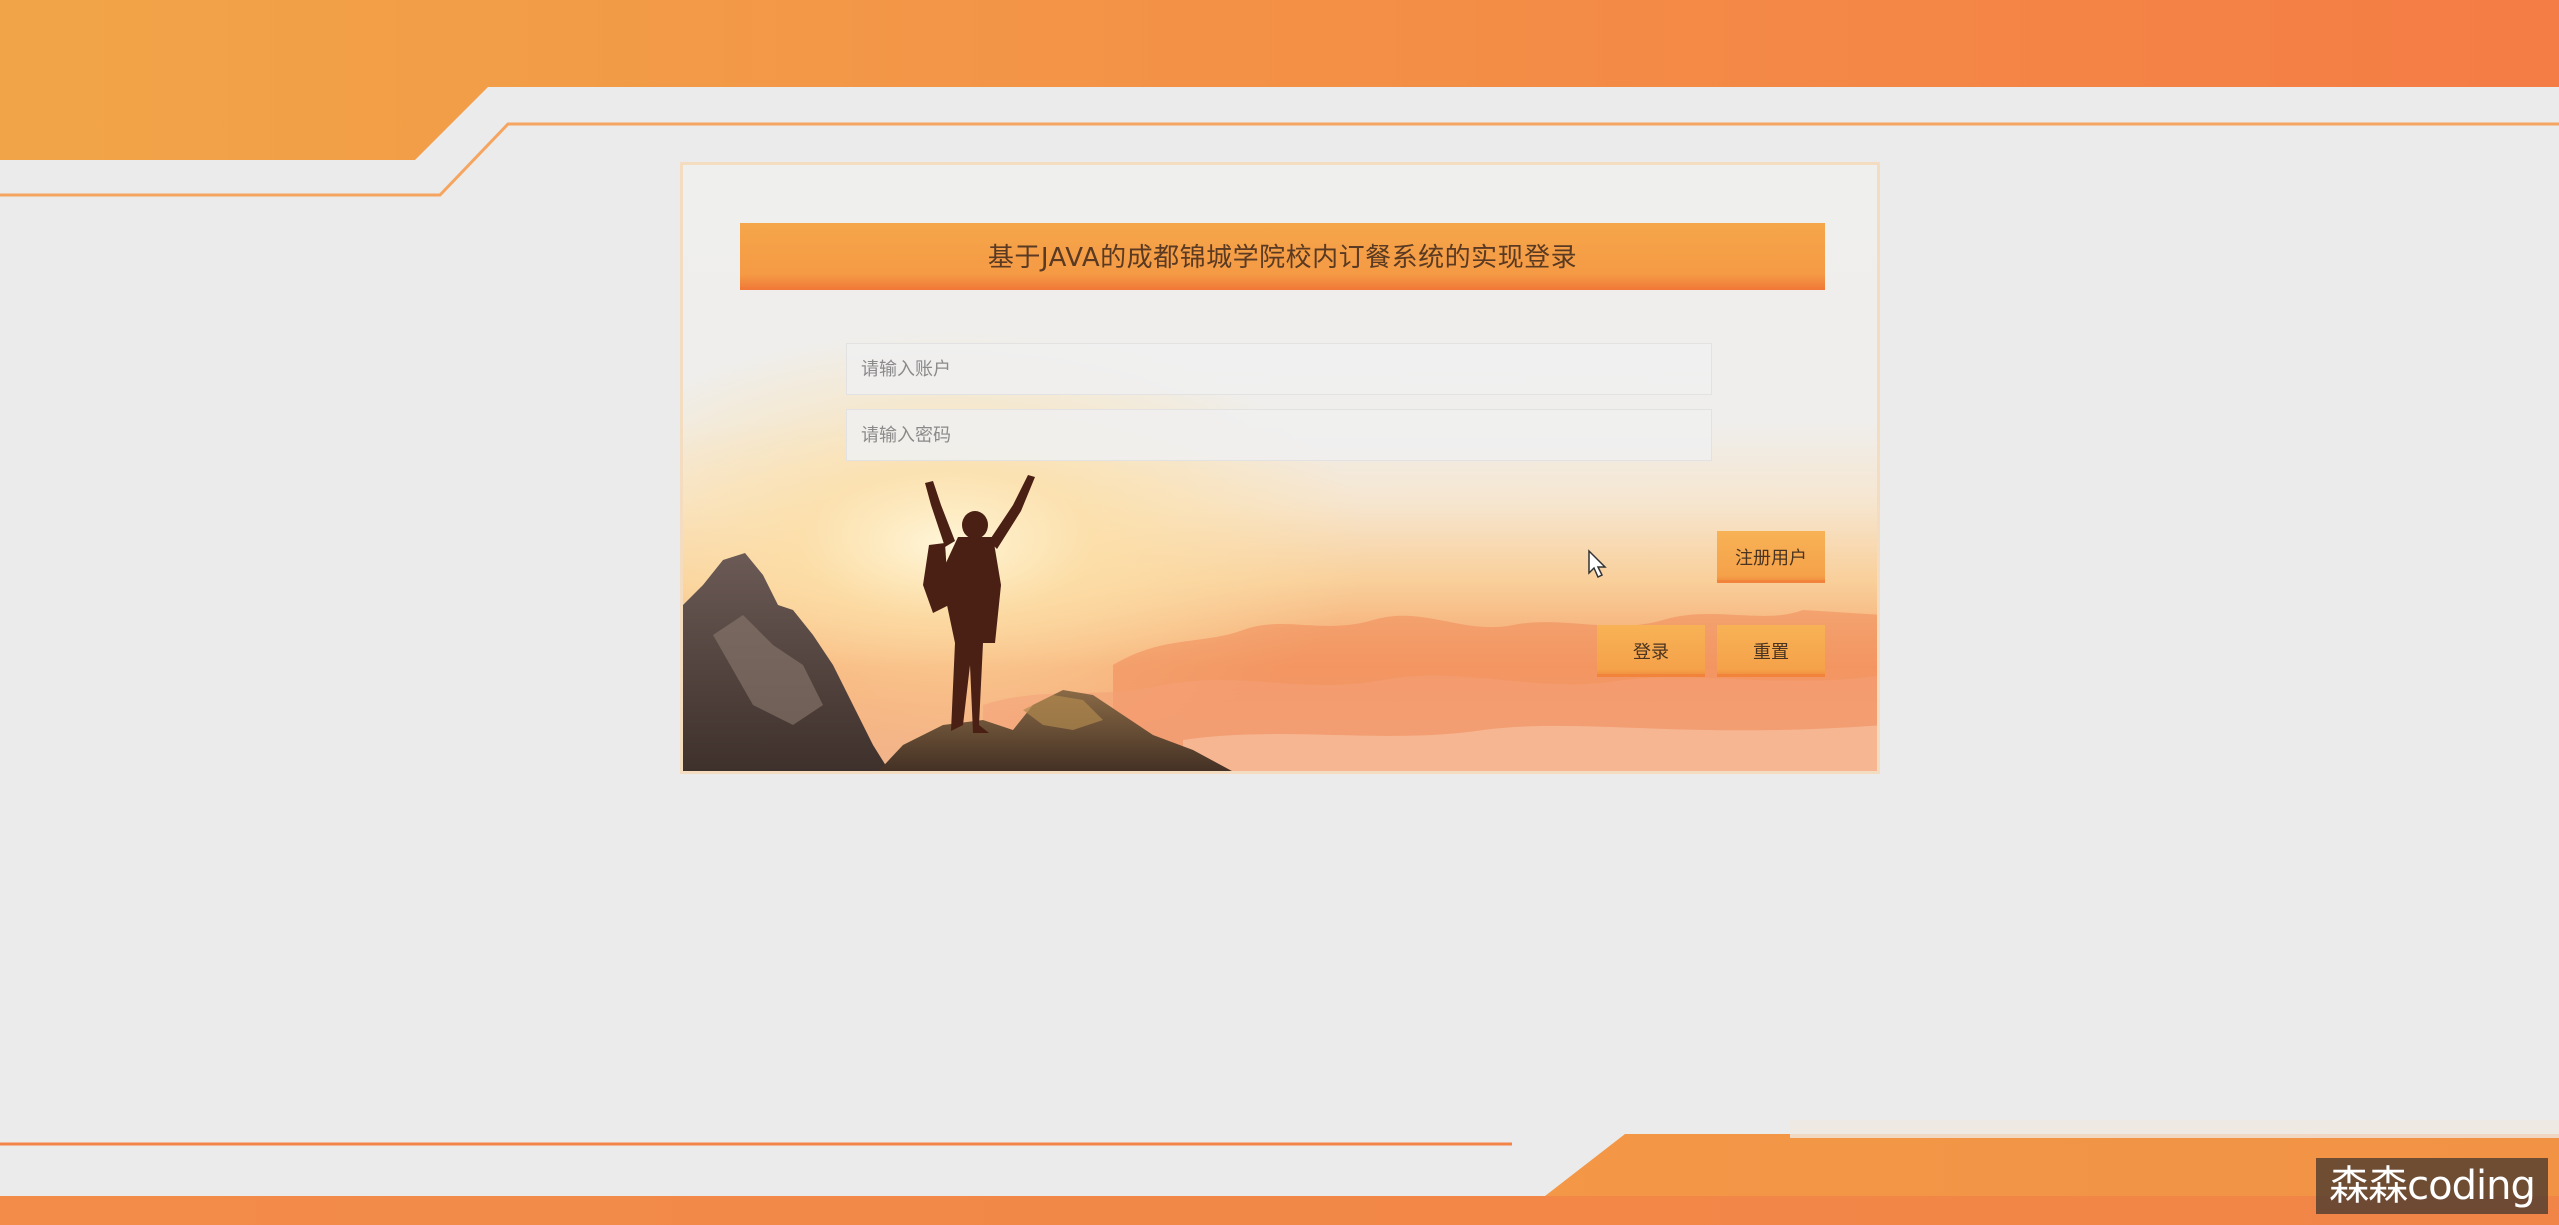  Describe the element at coordinates (1771, 557) in the screenshot. I see `register-button: 注册用户` at that location.